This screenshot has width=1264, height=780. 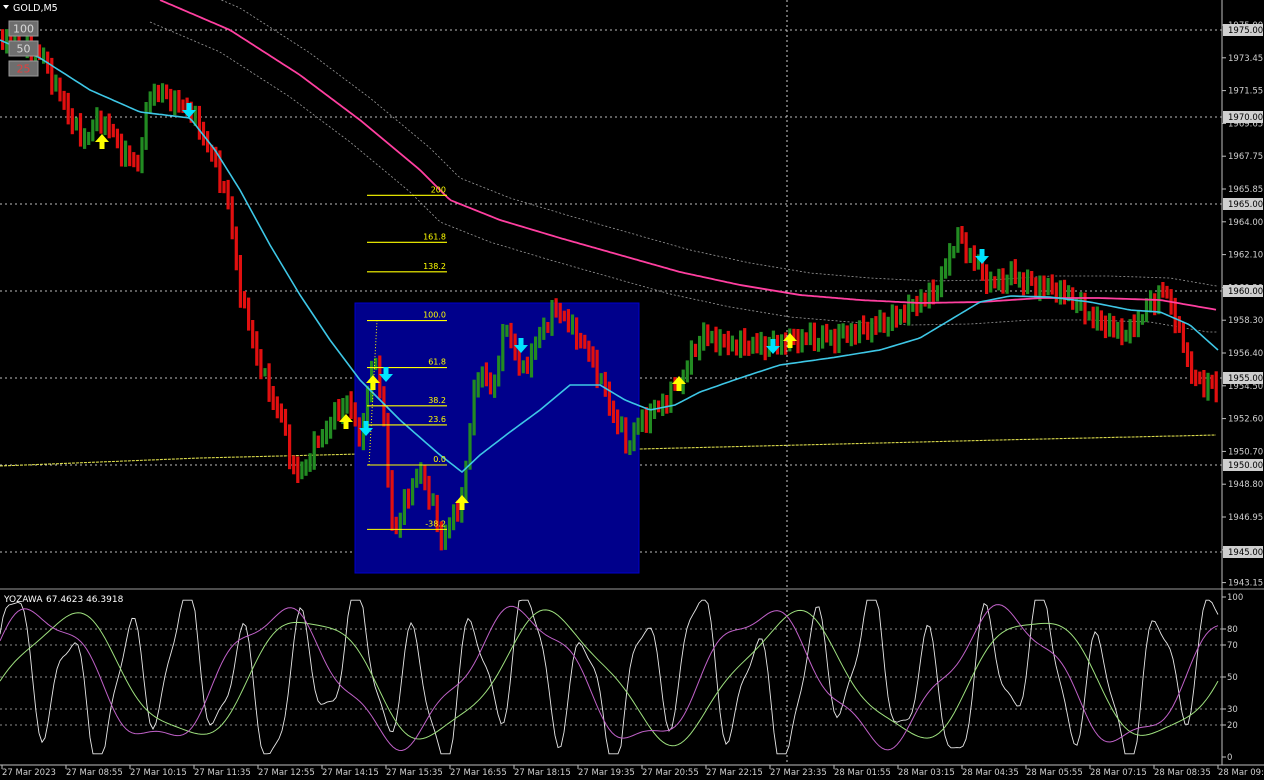 I want to click on time-label: 27 Mar 11:35, so click(x=222, y=773).